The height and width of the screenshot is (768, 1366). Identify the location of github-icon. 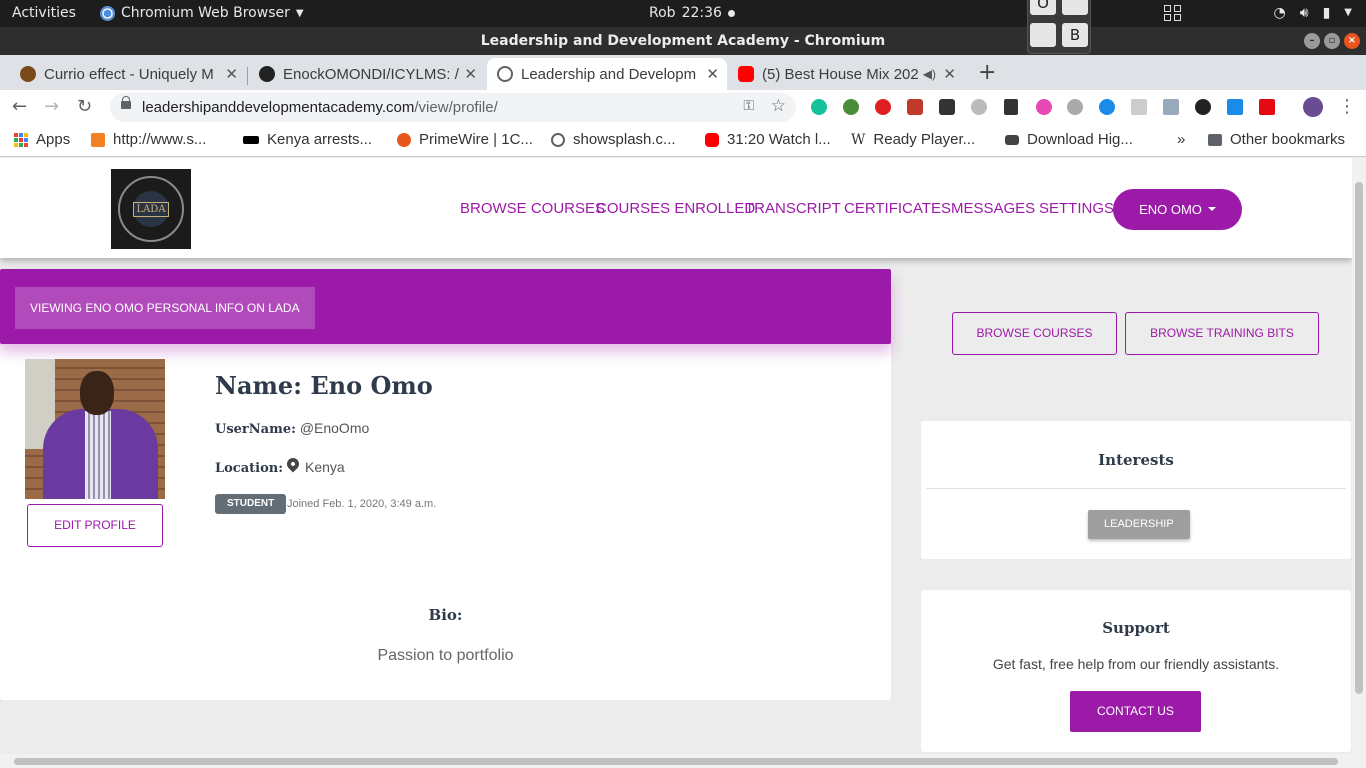
(267, 74).